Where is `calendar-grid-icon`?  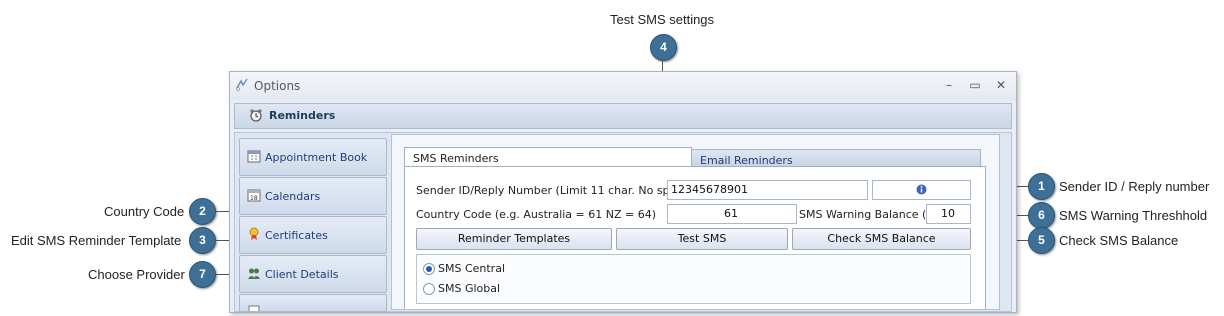 calendar-grid-icon is located at coordinates (254, 156).